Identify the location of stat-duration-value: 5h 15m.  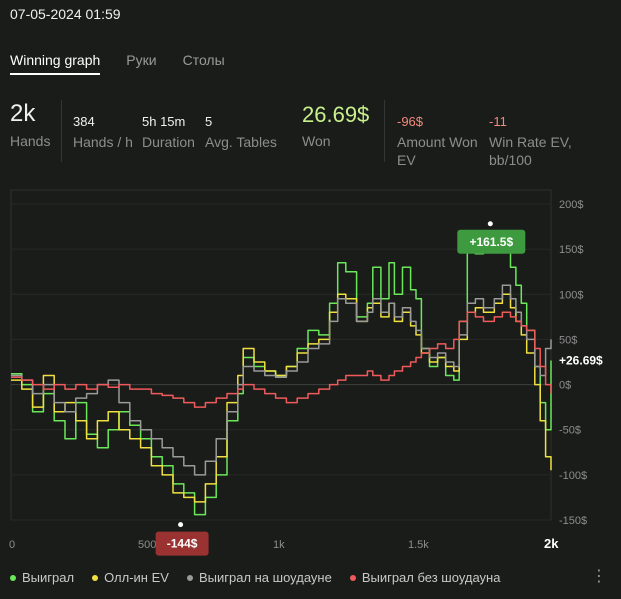
(164, 121).